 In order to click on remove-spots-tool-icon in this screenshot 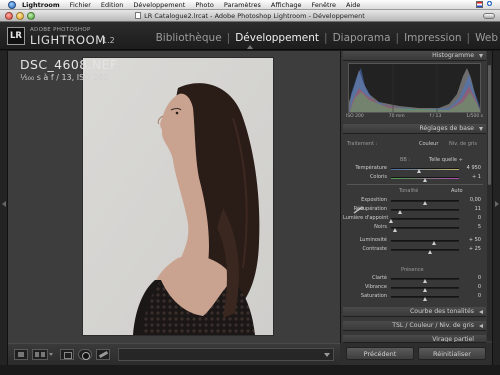, I will do `click(103, 354)`.